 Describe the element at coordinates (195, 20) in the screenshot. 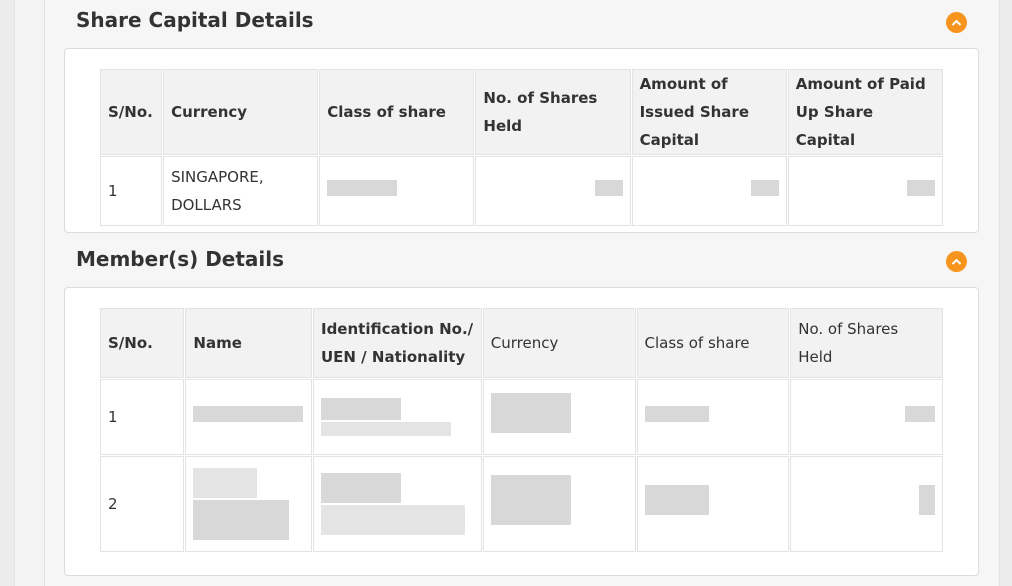

I see `share-capital-title: Share Capital Details` at that location.